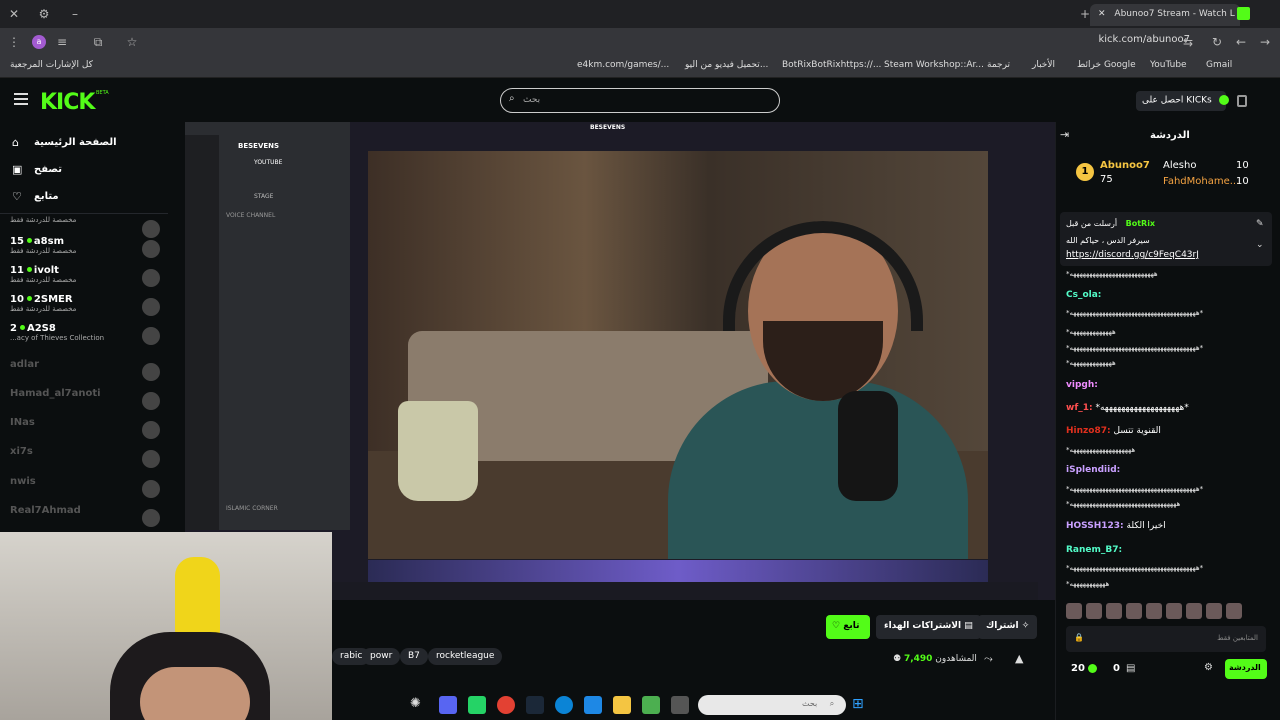 The width and height of the screenshot is (1280, 720). What do you see at coordinates (43, 220) in the screenshot?
I see `channel-subtitle: مخصصة للدردشة فقط` at bounding box center [43, 220].